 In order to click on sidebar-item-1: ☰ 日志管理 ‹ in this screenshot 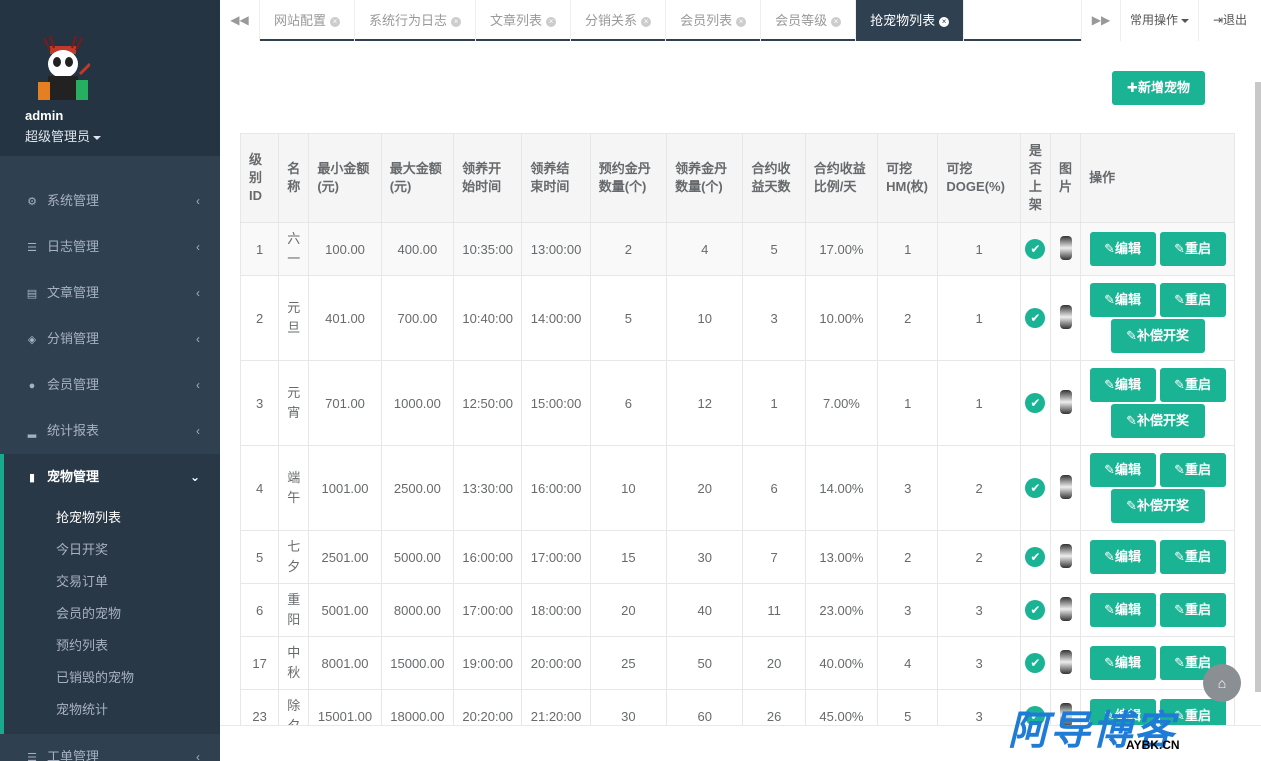, I will do `click(110, 247)`.